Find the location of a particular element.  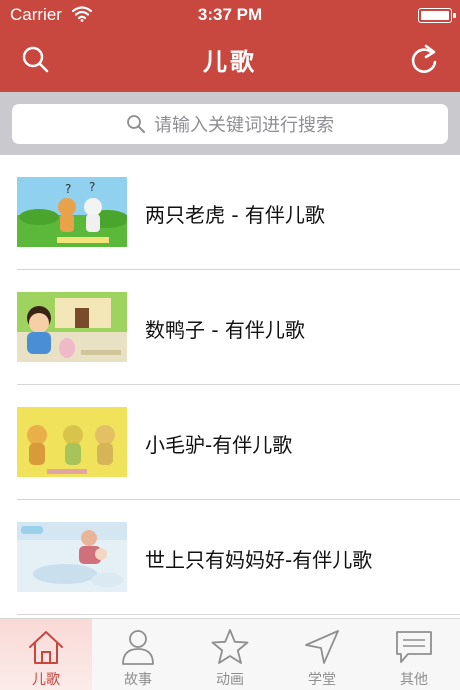

navigation-bar: 儿歌 is located at coordinates (230, 61).